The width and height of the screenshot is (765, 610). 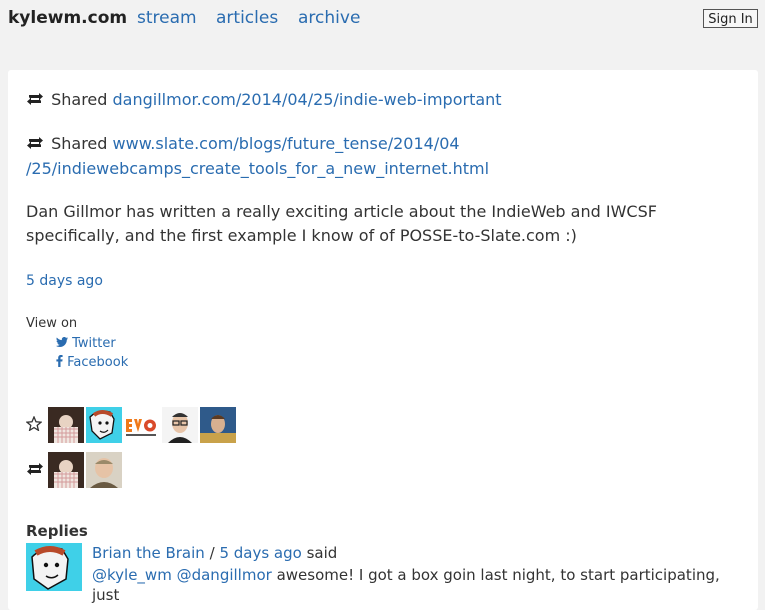 What do you see at coordinates (57, 531) in the screenshot?
I see `replies-heading: Replies` at bounding box center [57, 531].